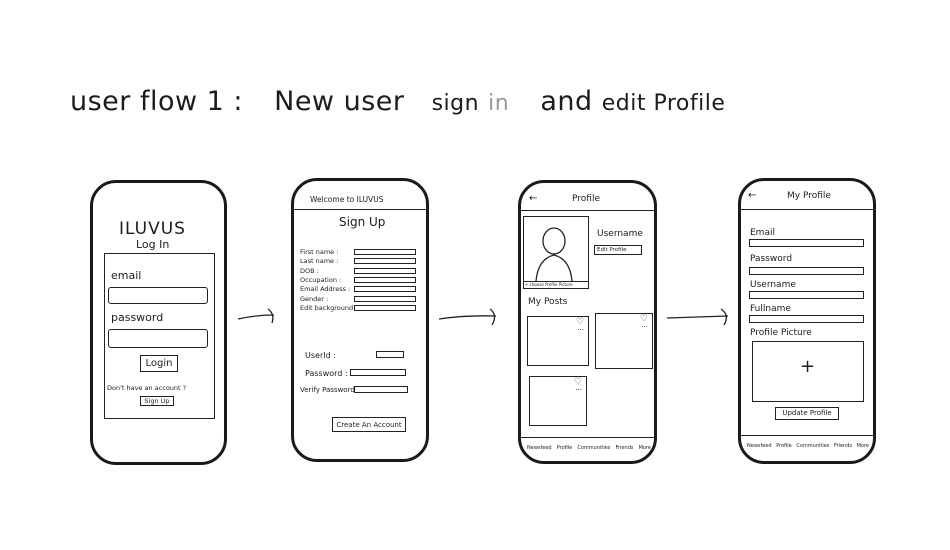 The image size is (950, 550). Describe the element at coordinates (549, 284) in the screenshot. I see `choose-picture-link: + choose Profile Picture` at that location.